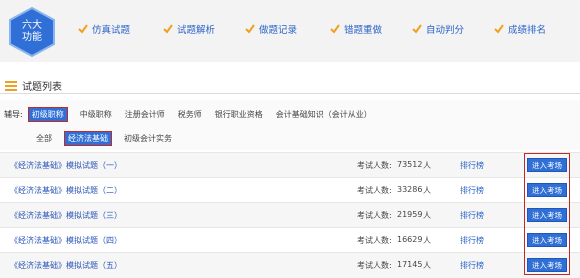 This screenshot has height=278, width=580. I want to click on exam-count: 16629, so click(410, 239).